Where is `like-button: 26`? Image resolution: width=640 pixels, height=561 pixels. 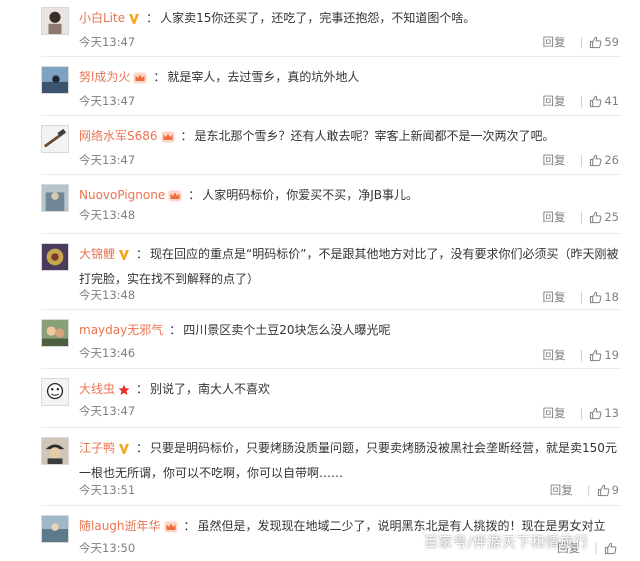
like-button: 26 is located at coordinates (604, 160).